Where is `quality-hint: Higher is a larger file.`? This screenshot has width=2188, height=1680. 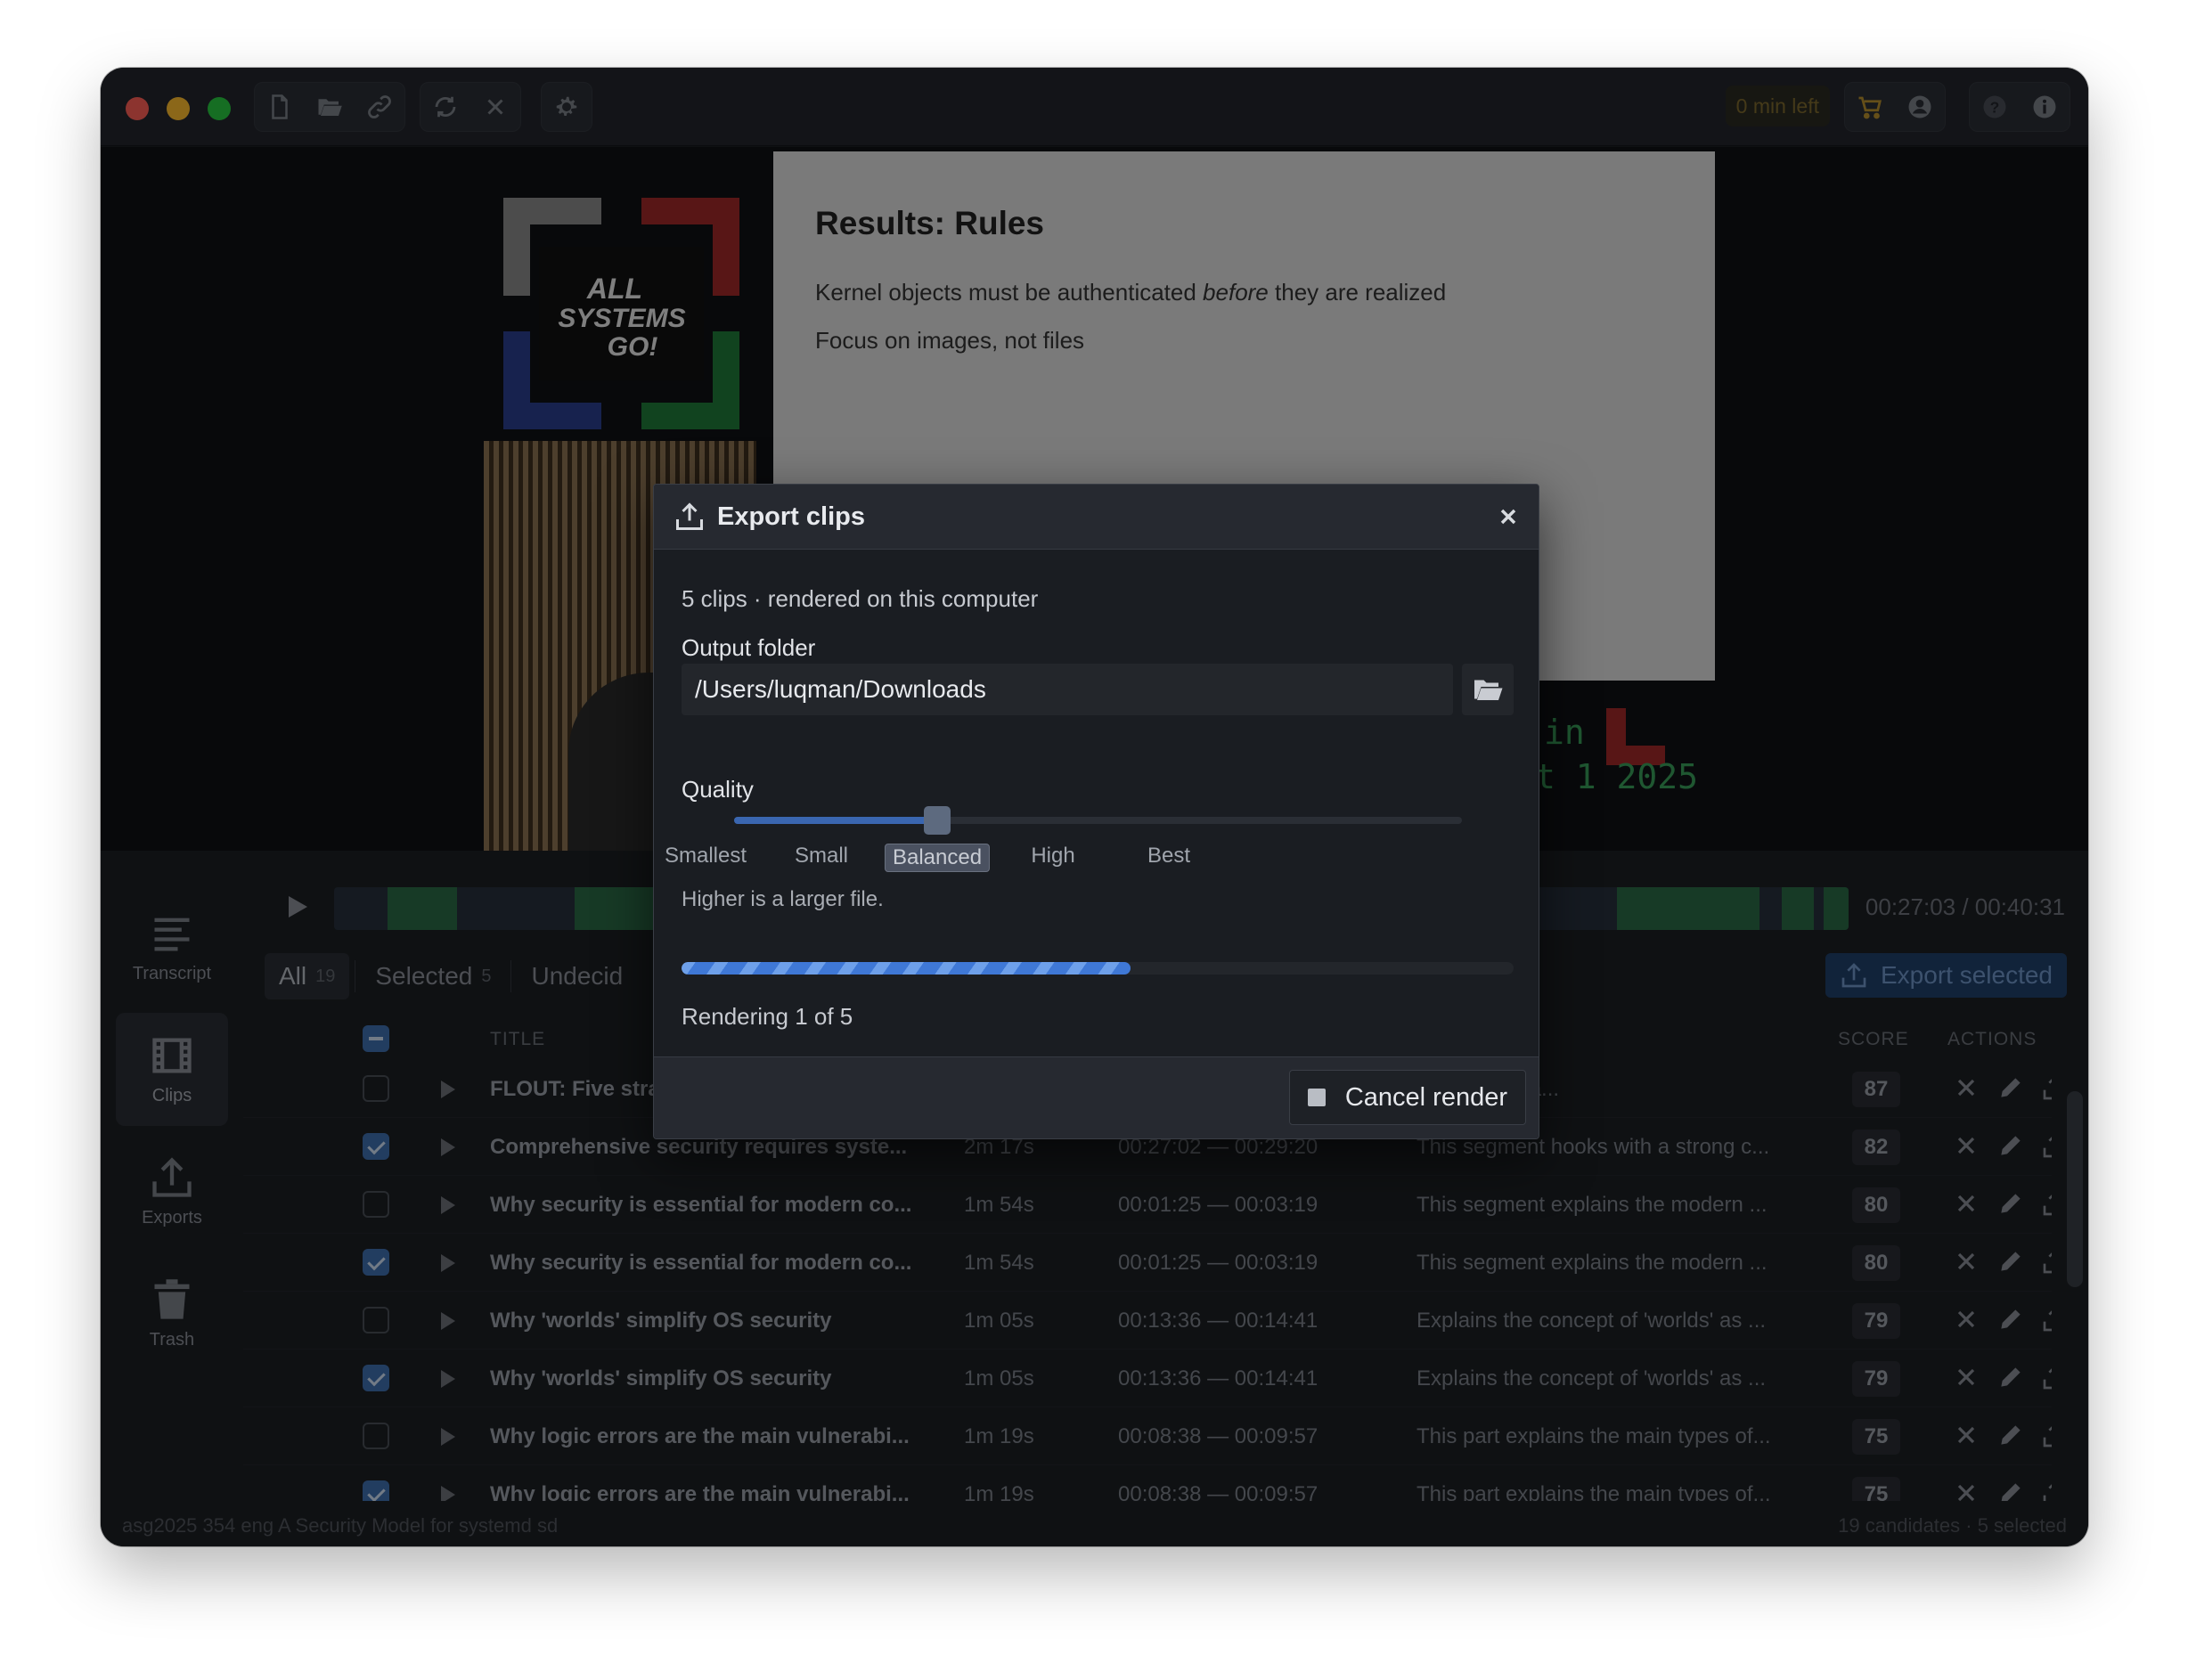
quality-hint: Higher is a larger file. is located at coordinates (783, 899).